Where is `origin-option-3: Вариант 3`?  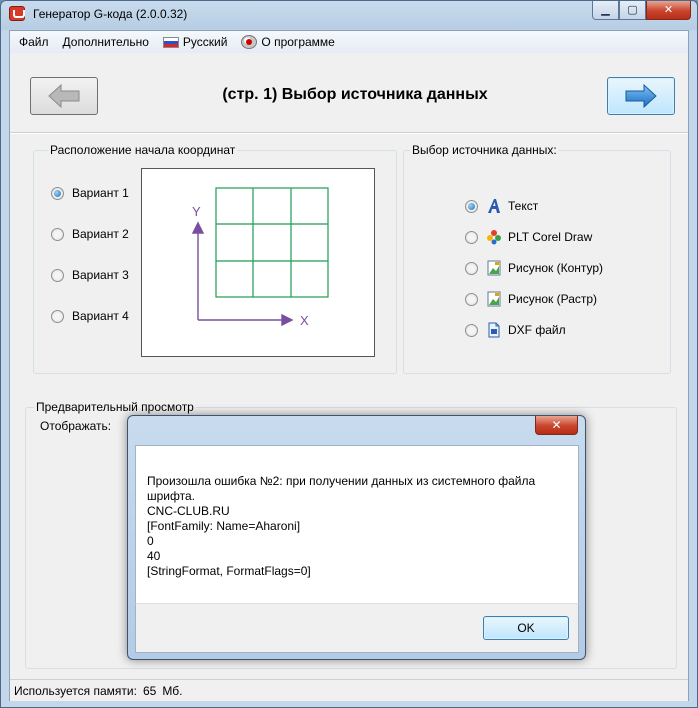
origin-option-3: Вариант 3 is located at coordinates (90, 275).